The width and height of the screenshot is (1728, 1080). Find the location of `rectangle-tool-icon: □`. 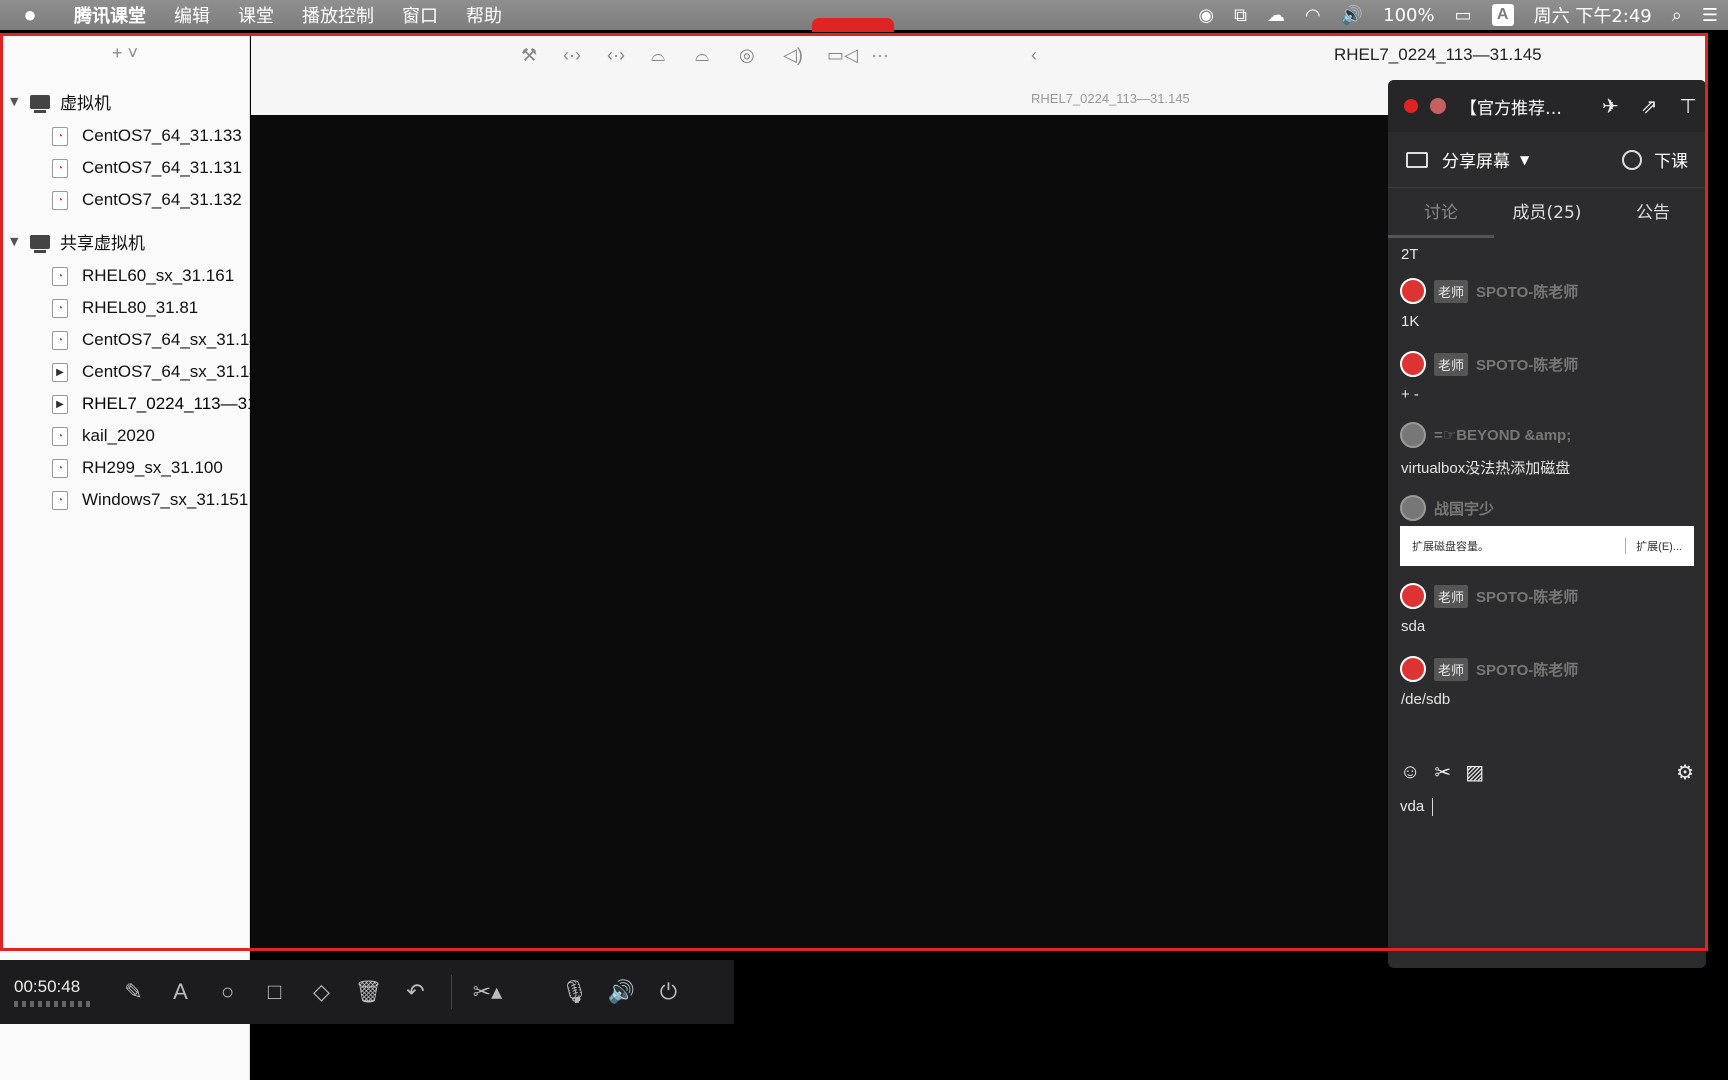

rectangle-tool-icon: □ is located at coordinates (274, 992).